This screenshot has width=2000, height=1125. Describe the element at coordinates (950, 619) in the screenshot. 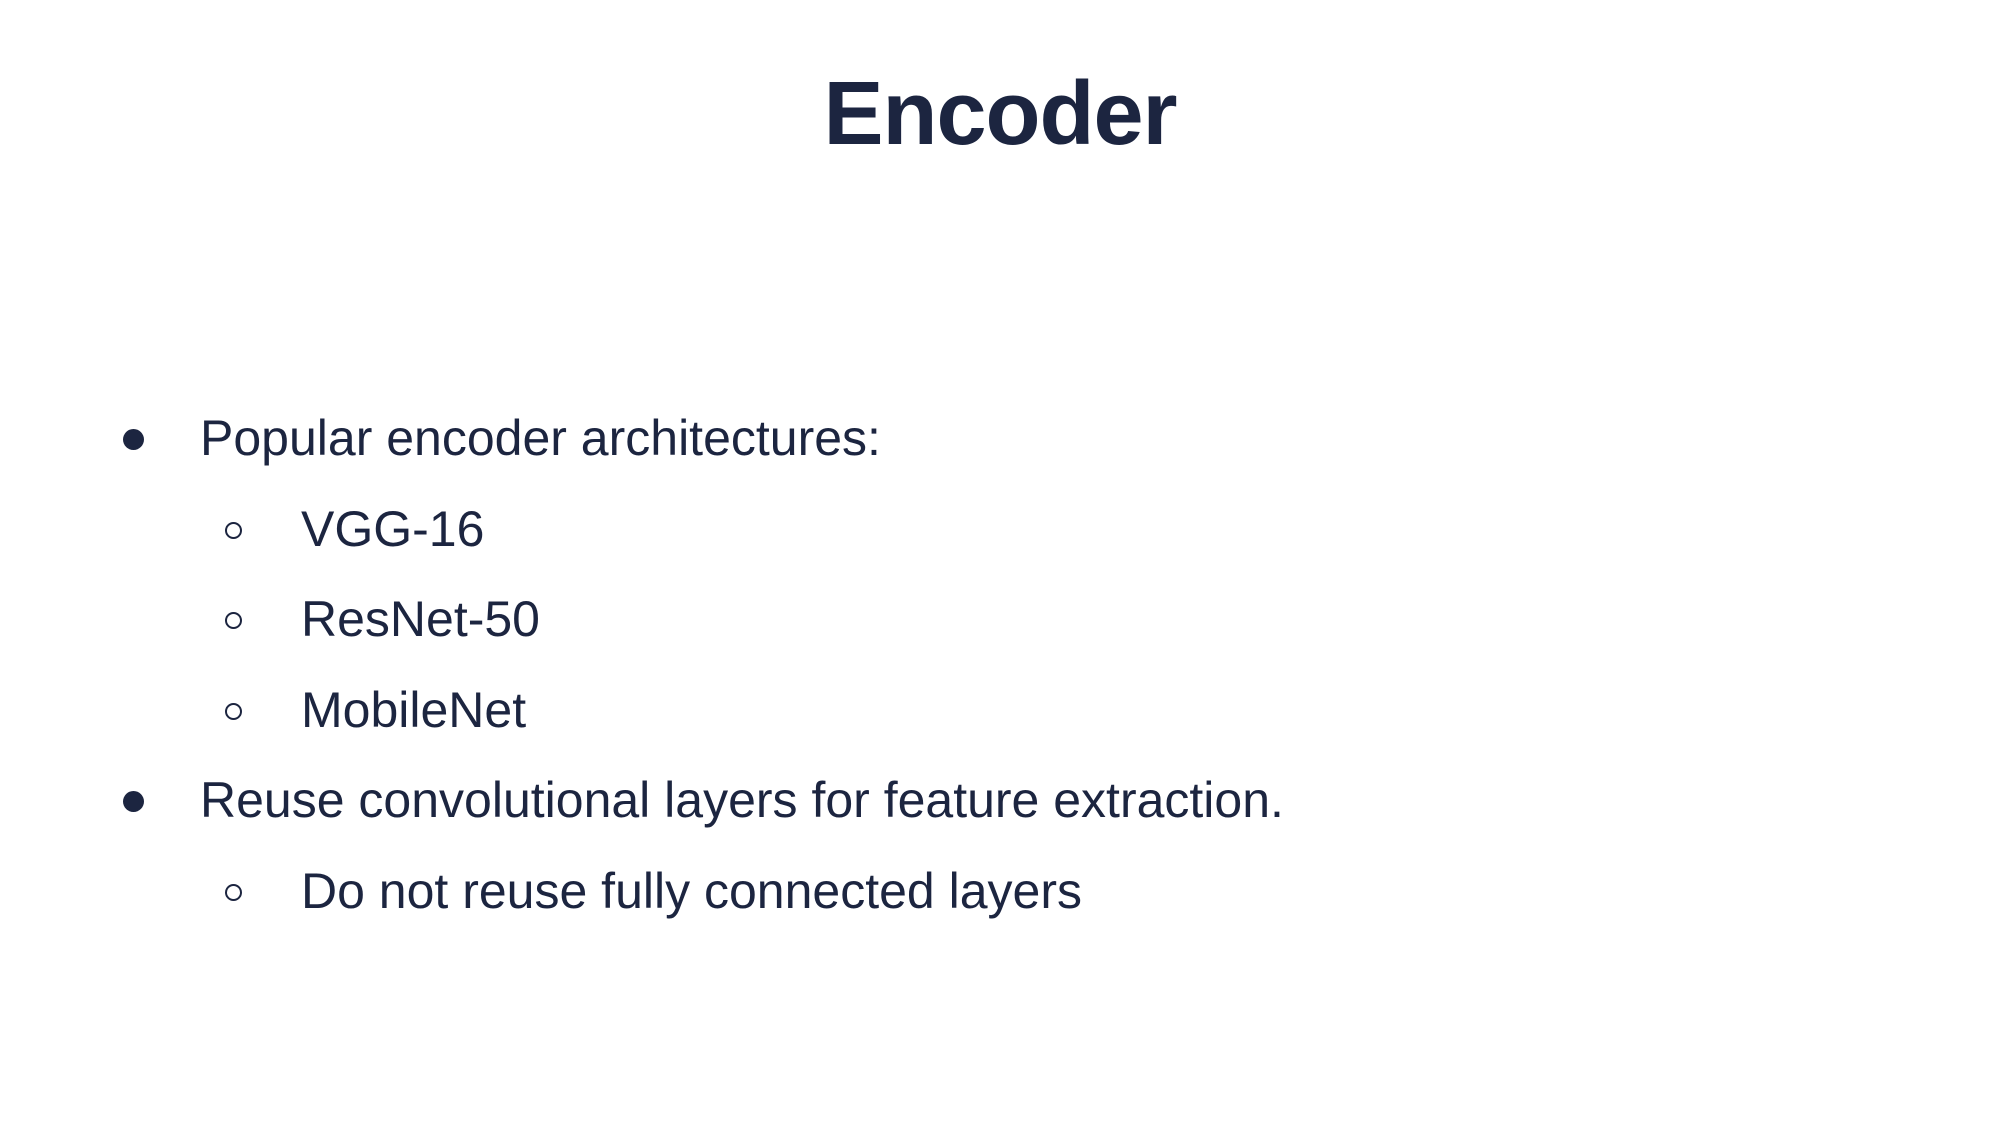

I see `sub-bullet-item: ResNet-50` at that location.